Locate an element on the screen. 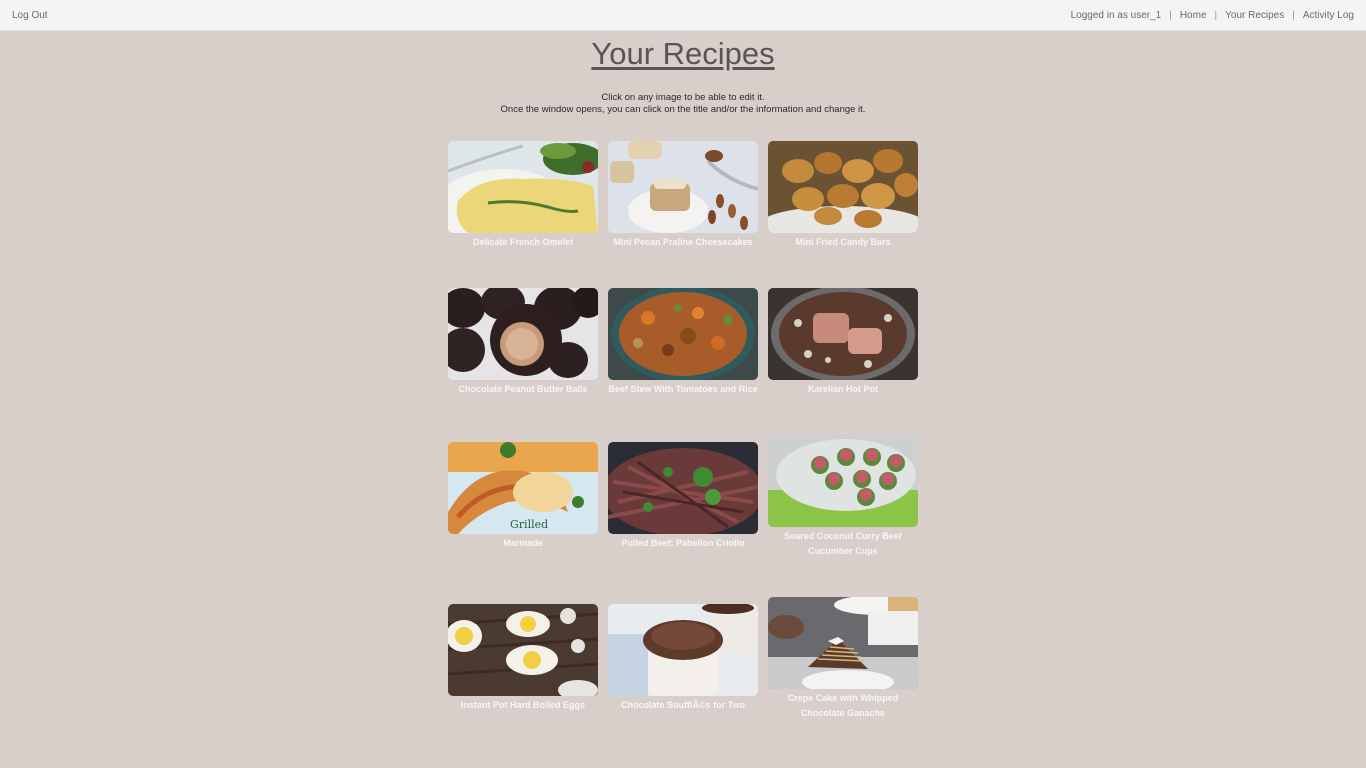 The image size is (1366, 768). recipe-title: Mini Pecan Praline Cheesecakes is located at coordinates (683, 242).